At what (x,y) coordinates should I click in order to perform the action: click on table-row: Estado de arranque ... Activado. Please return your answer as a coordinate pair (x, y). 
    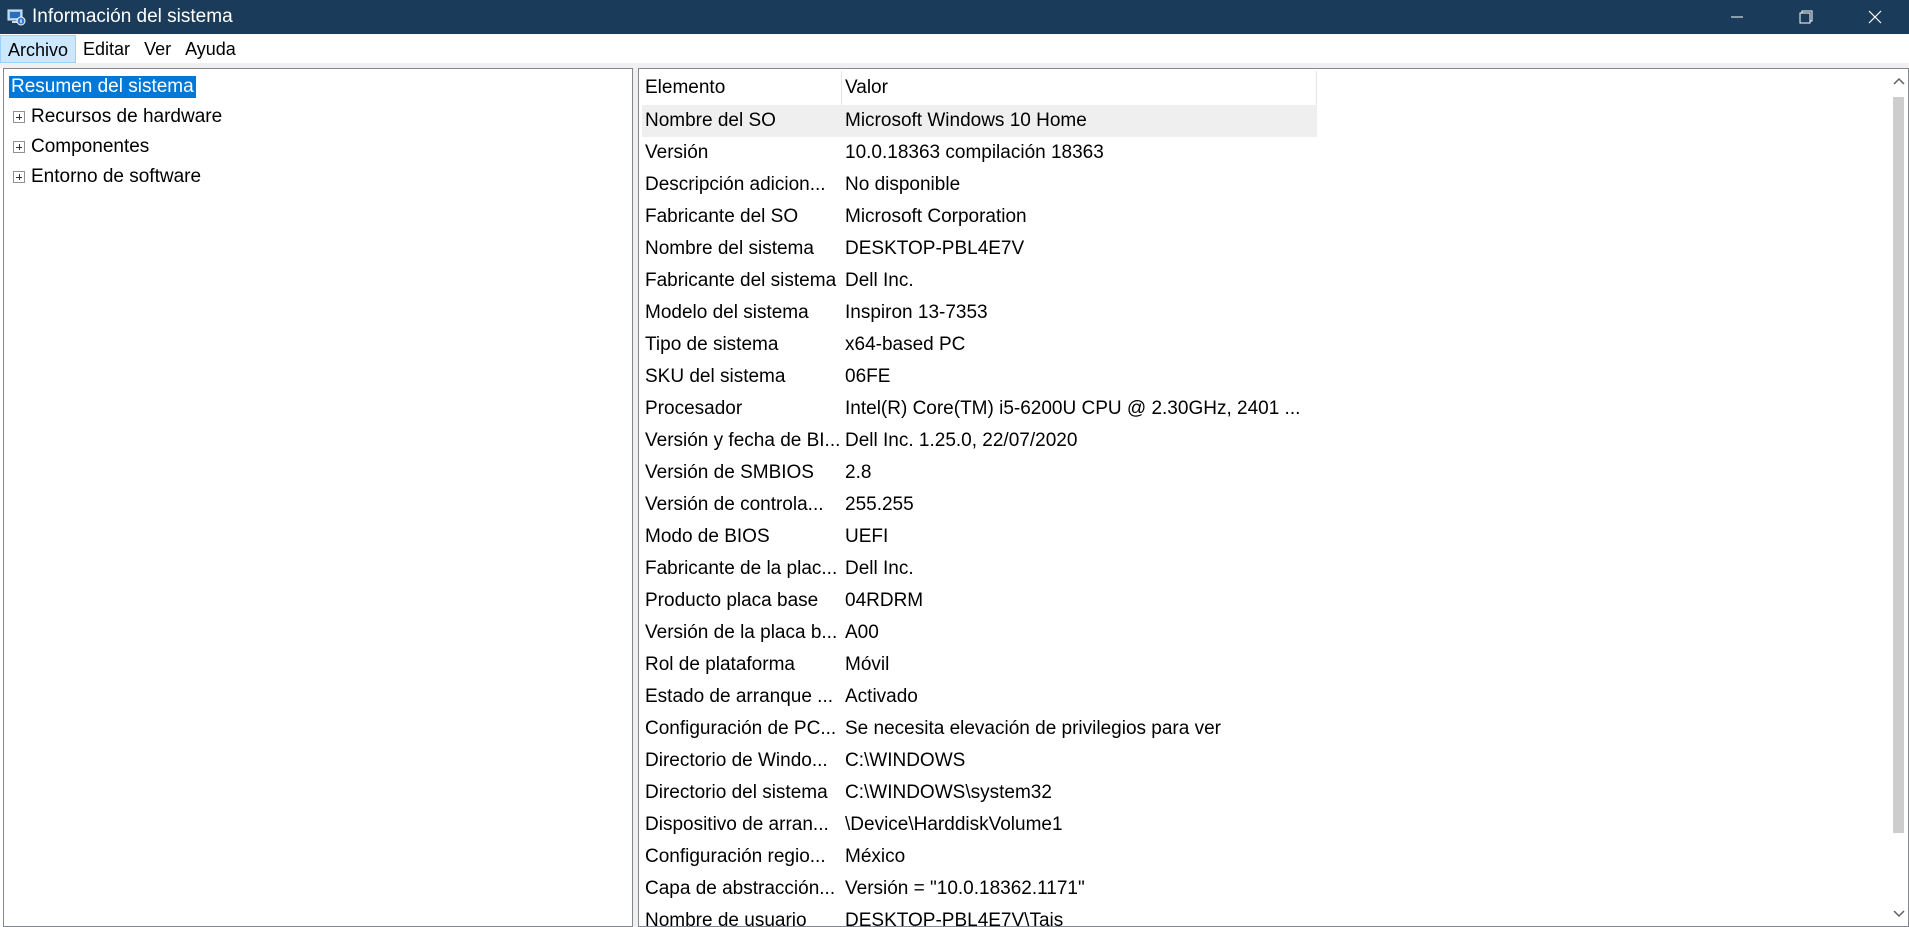
    Looking at the image, I should click on (979, 697).